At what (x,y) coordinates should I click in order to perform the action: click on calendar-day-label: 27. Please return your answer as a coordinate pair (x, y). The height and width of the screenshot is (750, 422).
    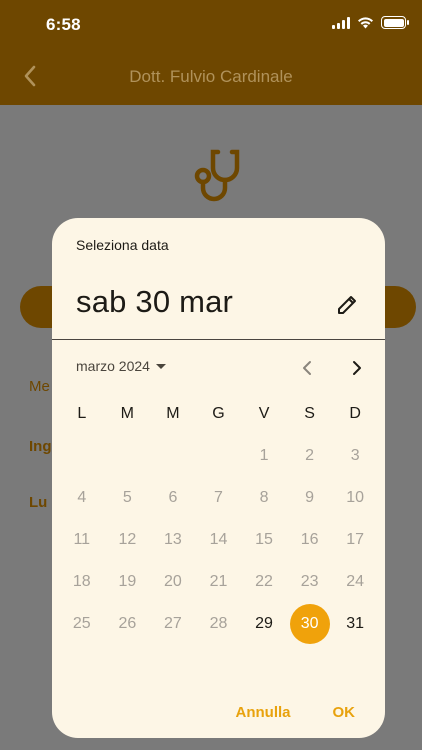
    Looking at the image, I should click on (173, 623).